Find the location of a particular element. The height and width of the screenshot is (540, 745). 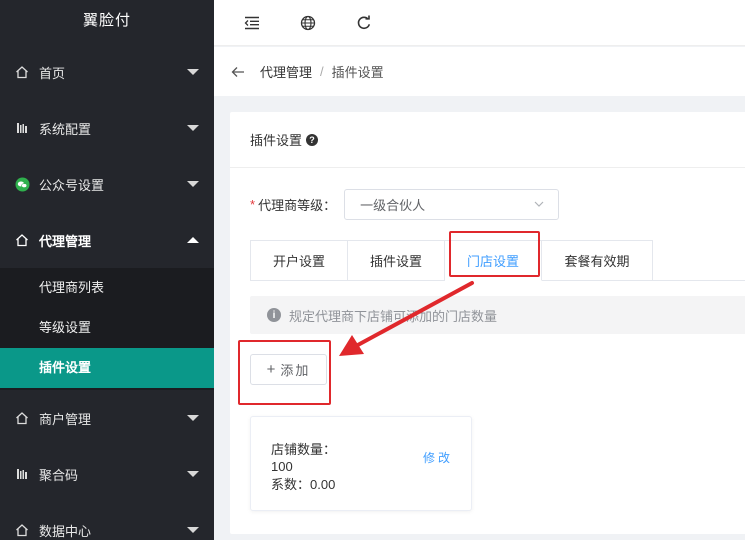

top-bar is located at coordinates (479, 23).